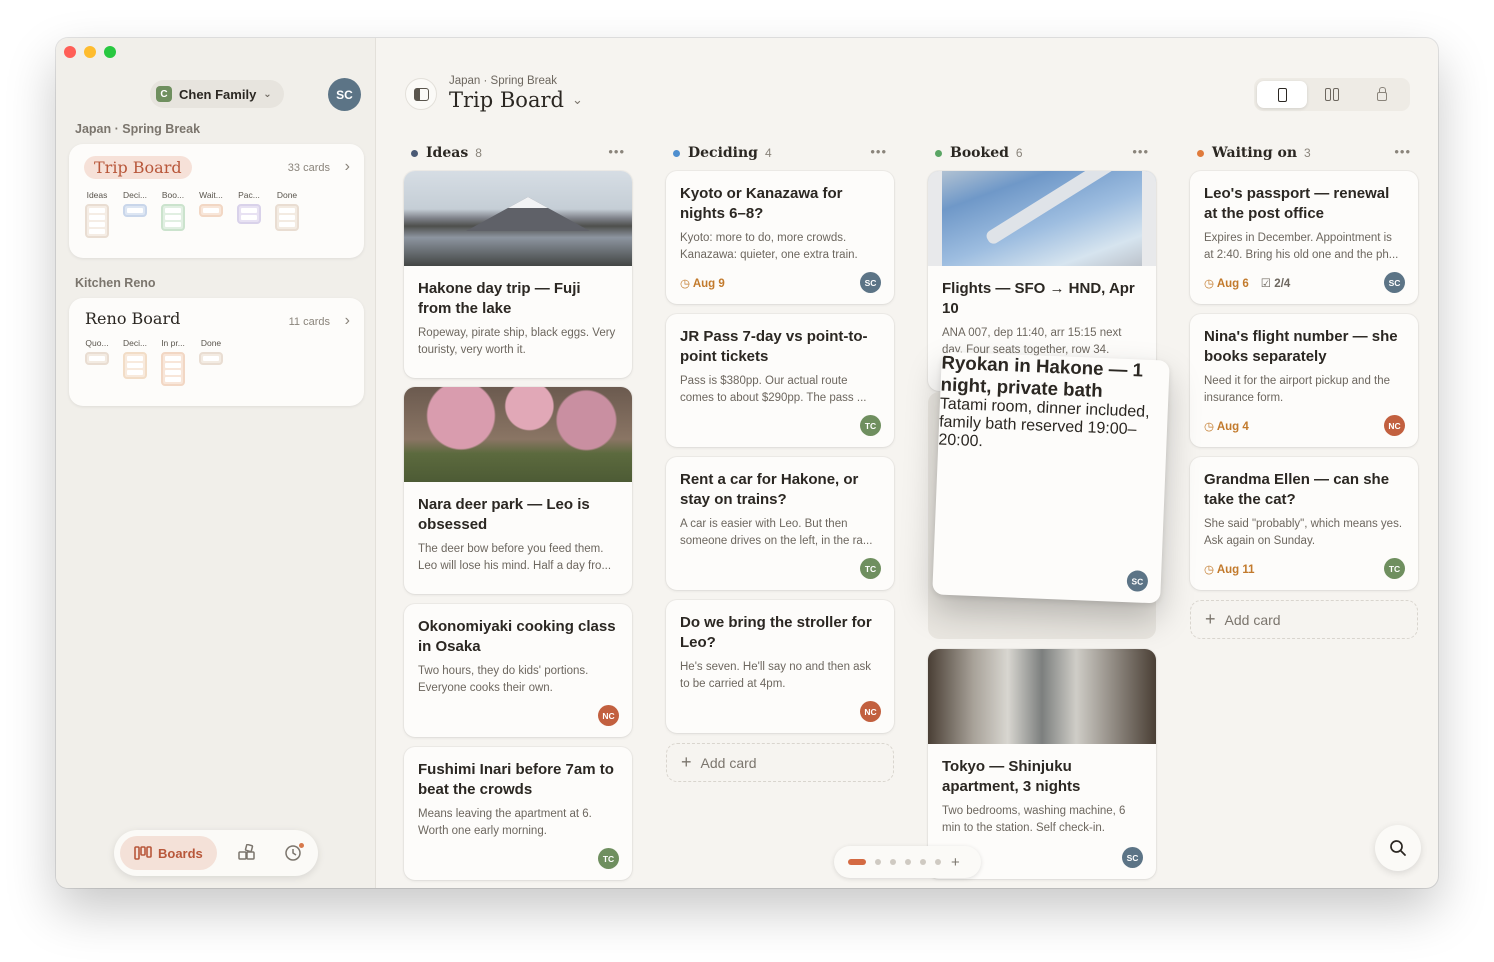 The image size is (1494, 962). What do you see at coordinates (293, 853) in the screenshot?
I see `activity-tab` at bounding box center [293, 853].